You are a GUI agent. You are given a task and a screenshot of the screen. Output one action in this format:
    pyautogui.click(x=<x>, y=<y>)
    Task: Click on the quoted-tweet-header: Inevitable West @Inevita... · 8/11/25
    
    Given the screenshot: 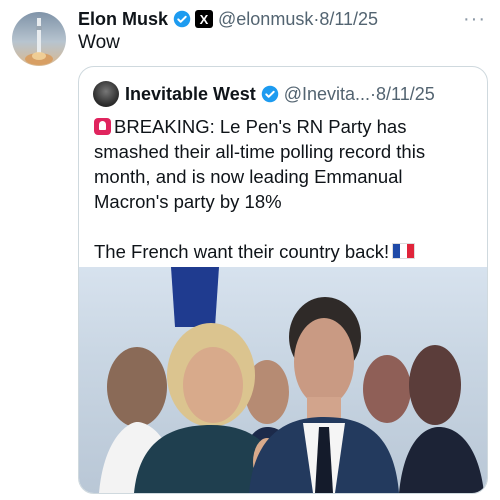 What is the action you would take?
    pyautogui.click(x=285, y=94)
    